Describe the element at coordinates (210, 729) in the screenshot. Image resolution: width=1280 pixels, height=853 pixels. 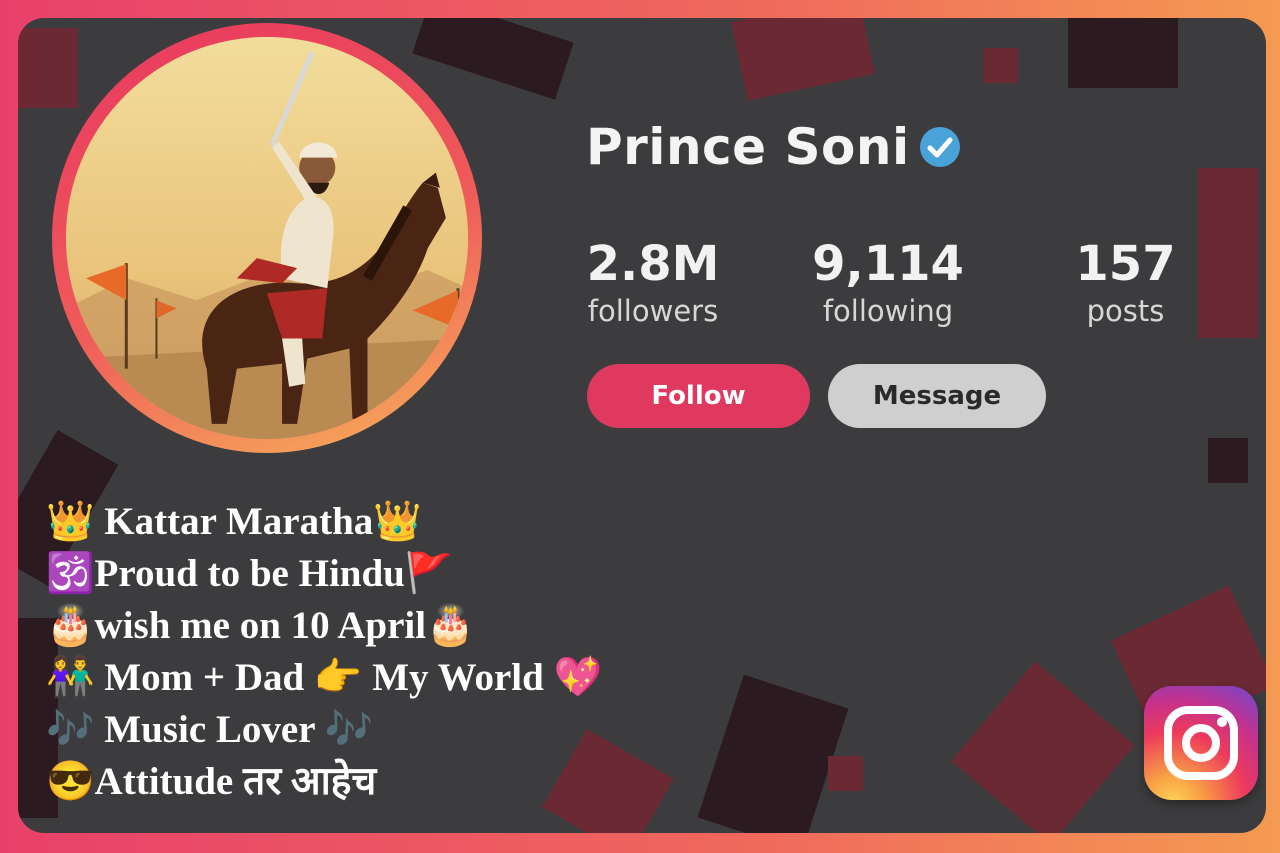
I see `bio-line: 🎶 Music Lover 🎶` at that location.